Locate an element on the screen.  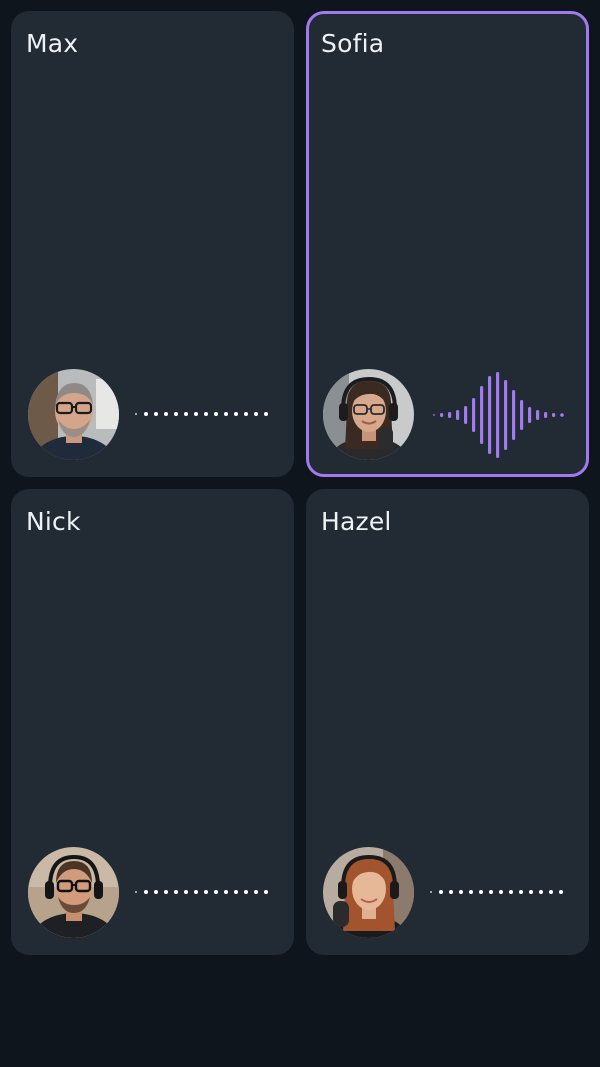
participant-name: Nick is located at coordinates (53, 521).